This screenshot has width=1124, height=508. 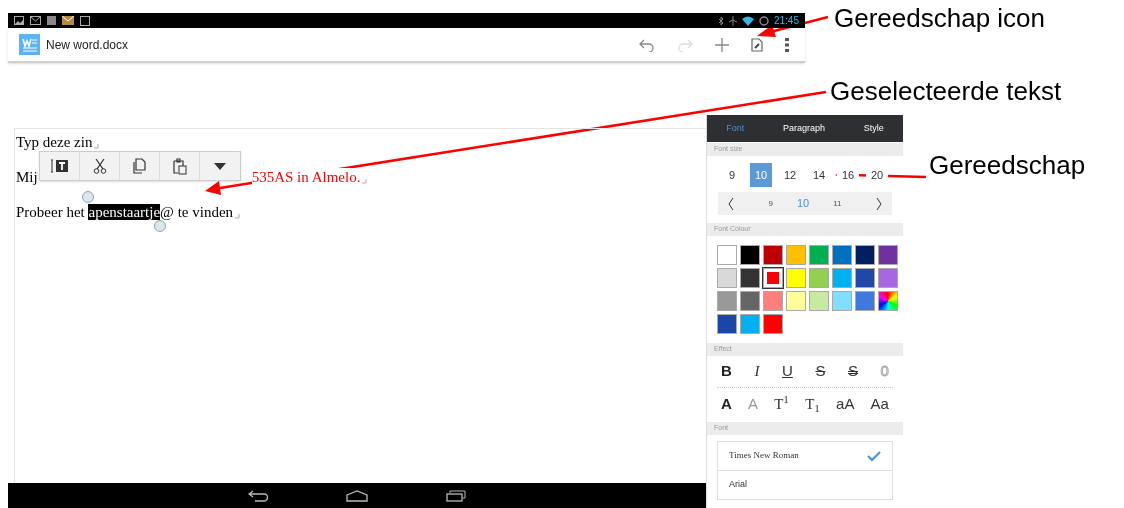 I want to click on effect-button: T$_{1}$, so click(x=812, y=404).